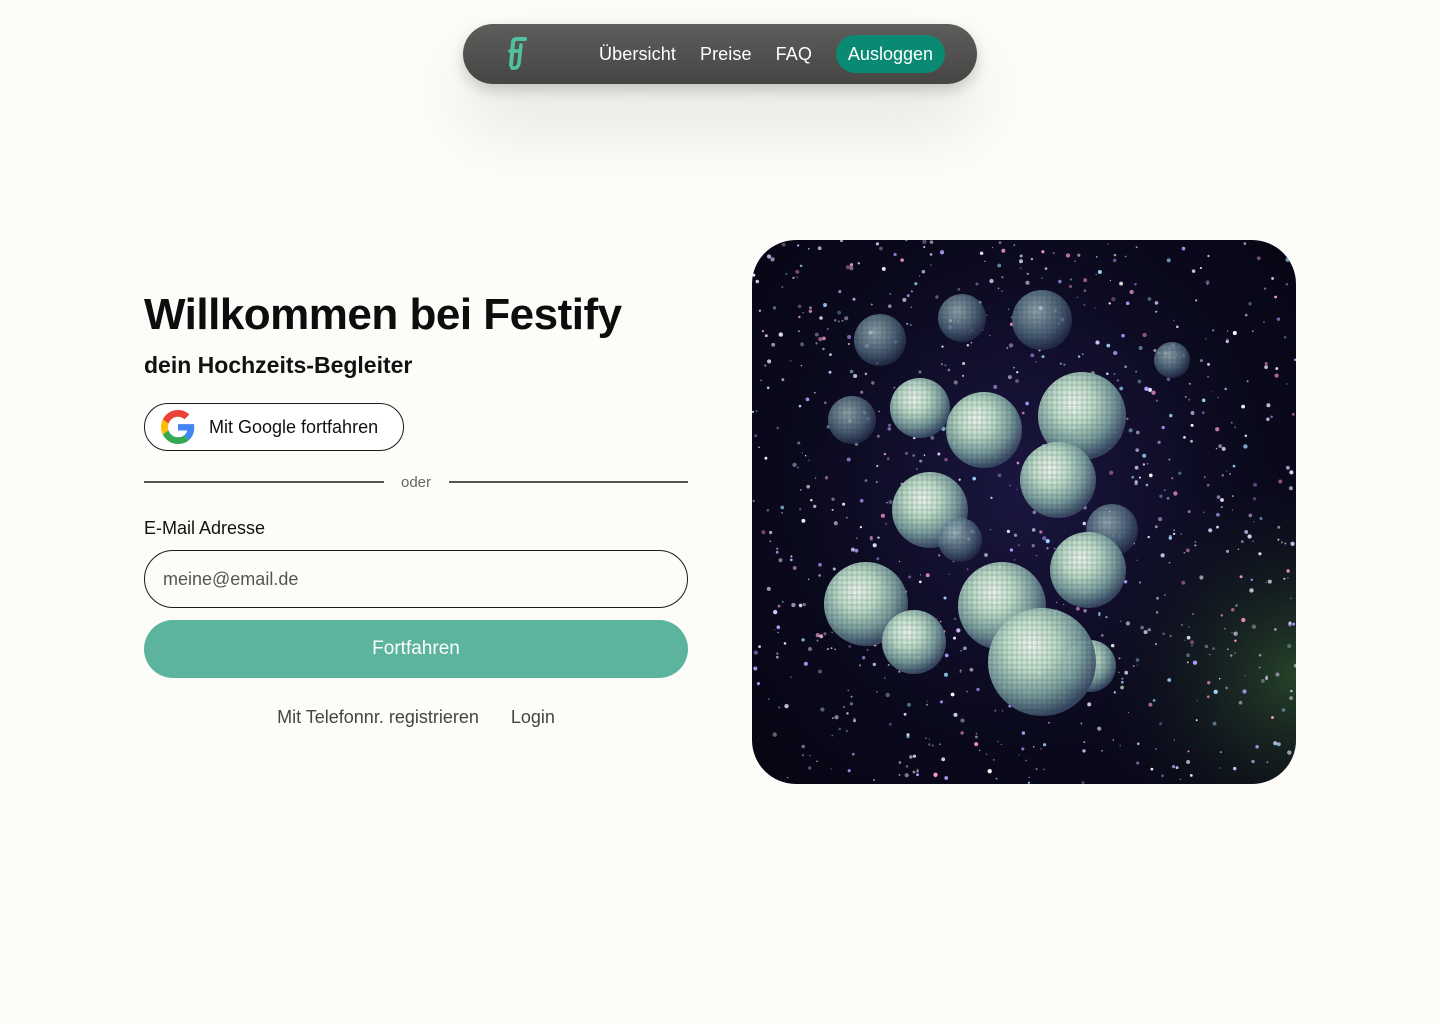 The height and width of the screenshot is (1024, 1440). What do you see at coordinates (205, 528) in the screenshot?
I see `email-label: E-Mail Adresse` at bounding box center [205, 528].